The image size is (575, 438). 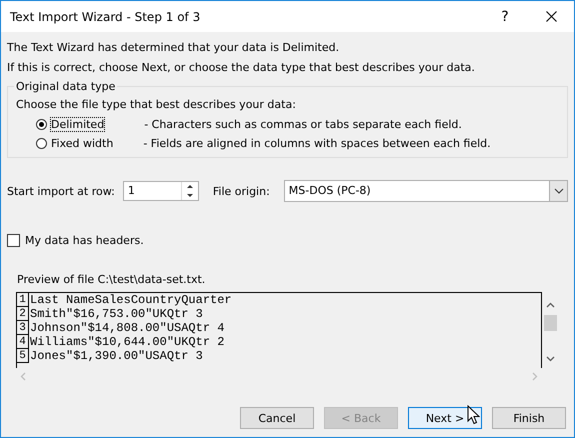 What do you see at coordinates (84, 240) in the screenshot?
I see `checkbox-label: My data has headers.` at bounding box center [84, 240].